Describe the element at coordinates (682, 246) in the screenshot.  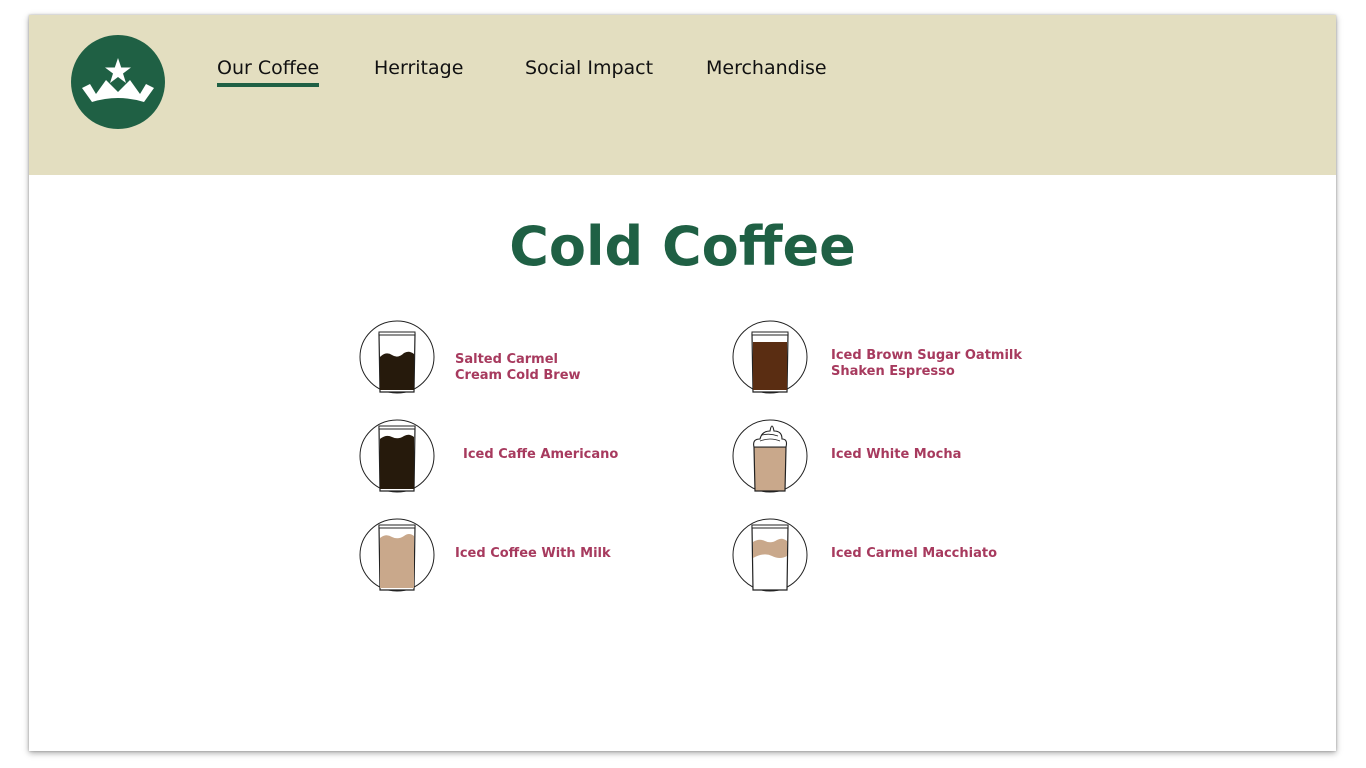
I see `page-title: Cold Coffee` at that location.